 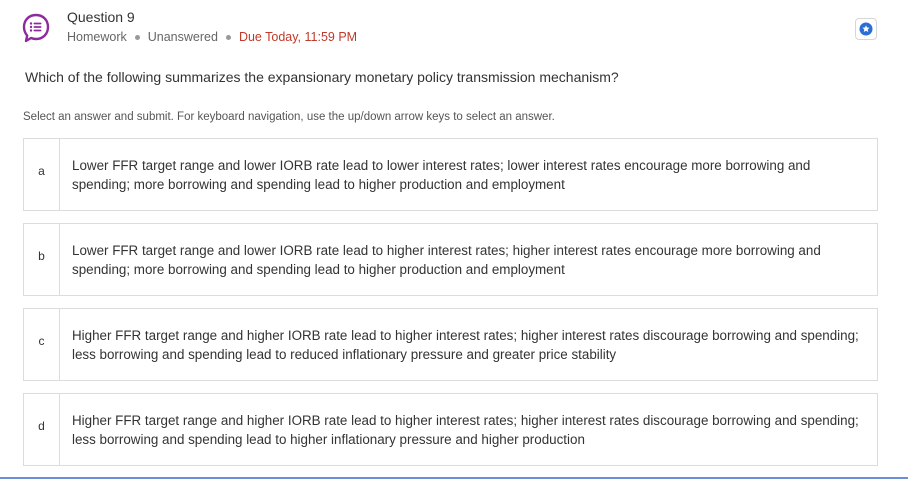 I want to click on choice-letter-cell: c, so click(x=42, y=344).